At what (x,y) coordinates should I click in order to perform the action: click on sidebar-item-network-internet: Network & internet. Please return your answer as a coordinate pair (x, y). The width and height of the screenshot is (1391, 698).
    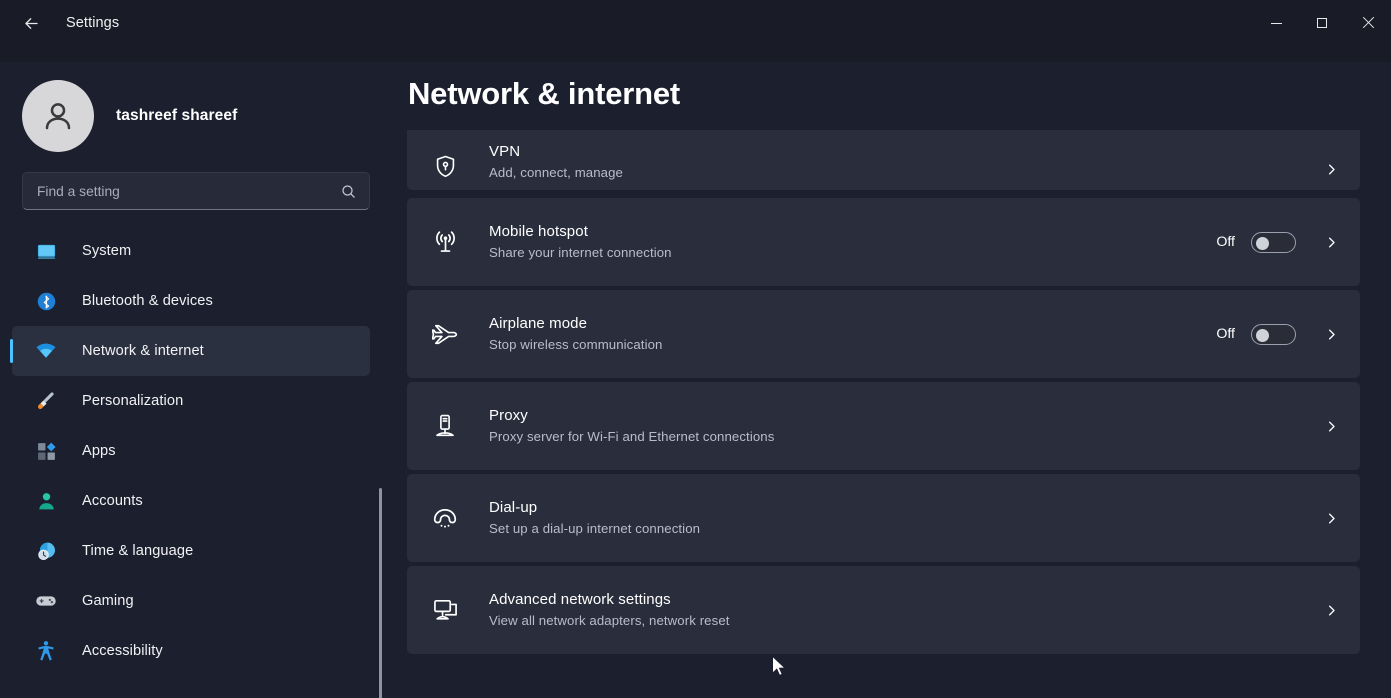
    Looking at the image, I should click on (190, 351).